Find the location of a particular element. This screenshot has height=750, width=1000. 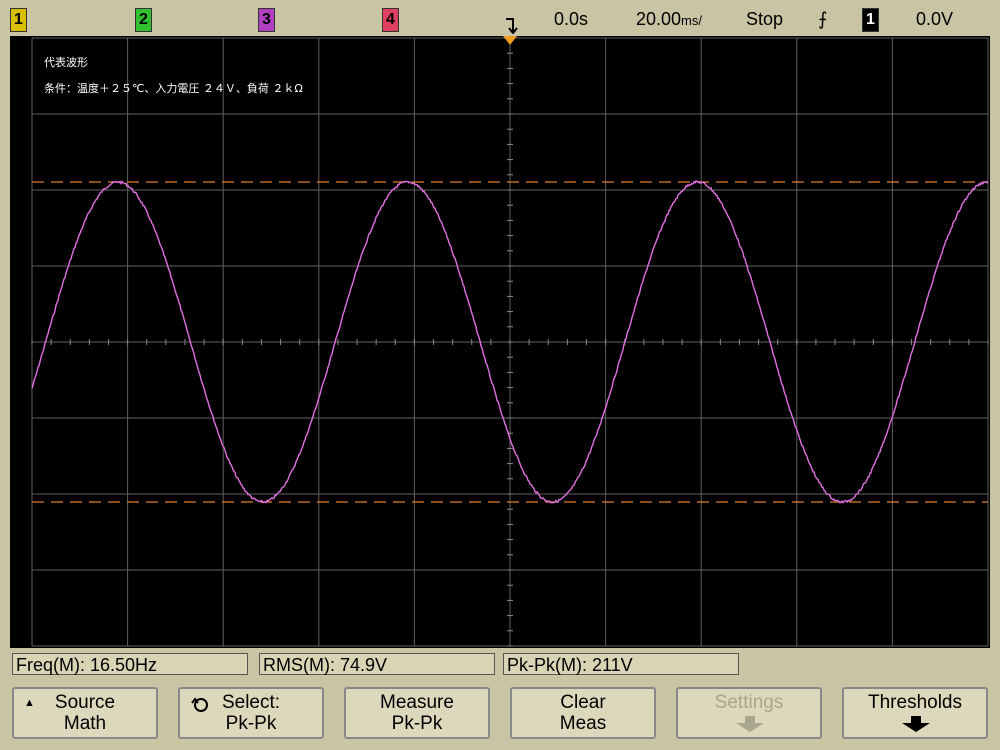

channel-2-indicator: 2 is located at coordinates (143, 20).